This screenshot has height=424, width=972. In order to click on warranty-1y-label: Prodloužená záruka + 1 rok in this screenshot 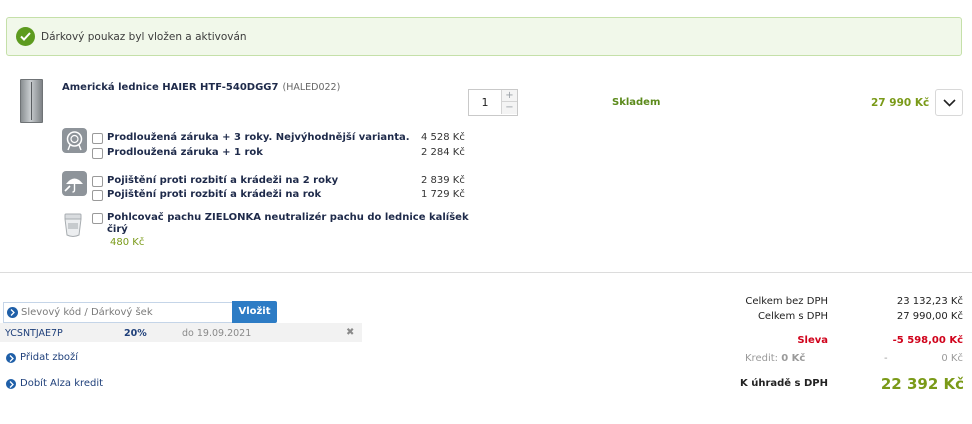, I will do `click(185, 152)`.